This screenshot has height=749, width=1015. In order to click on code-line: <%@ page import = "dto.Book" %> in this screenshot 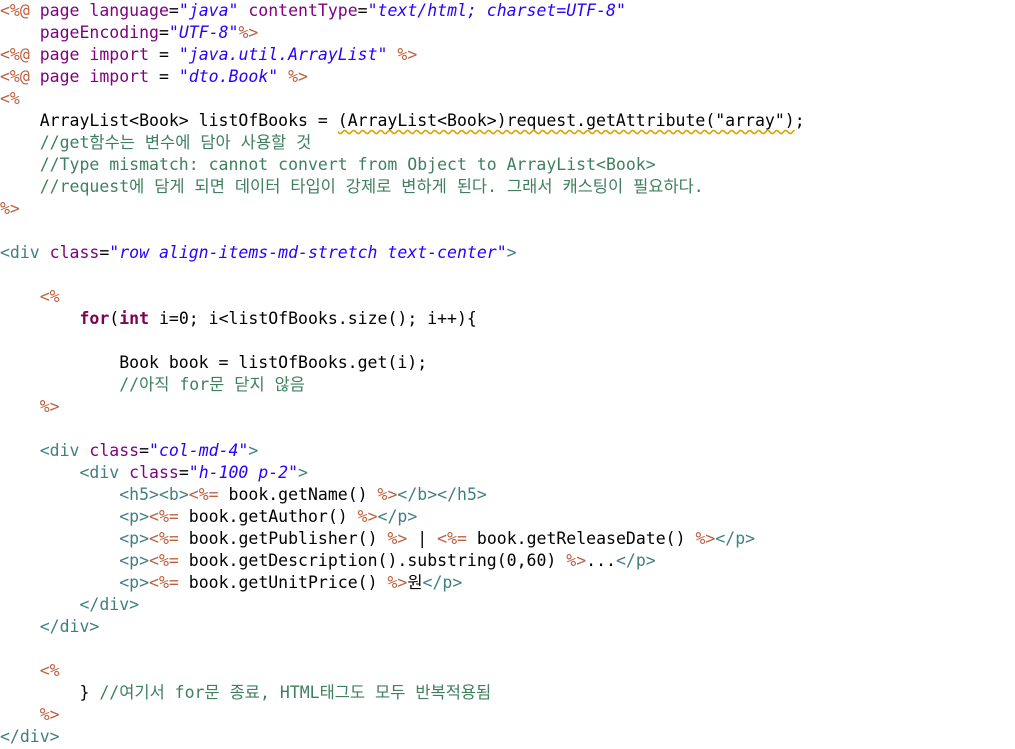, I will do `click(154, 77)`.